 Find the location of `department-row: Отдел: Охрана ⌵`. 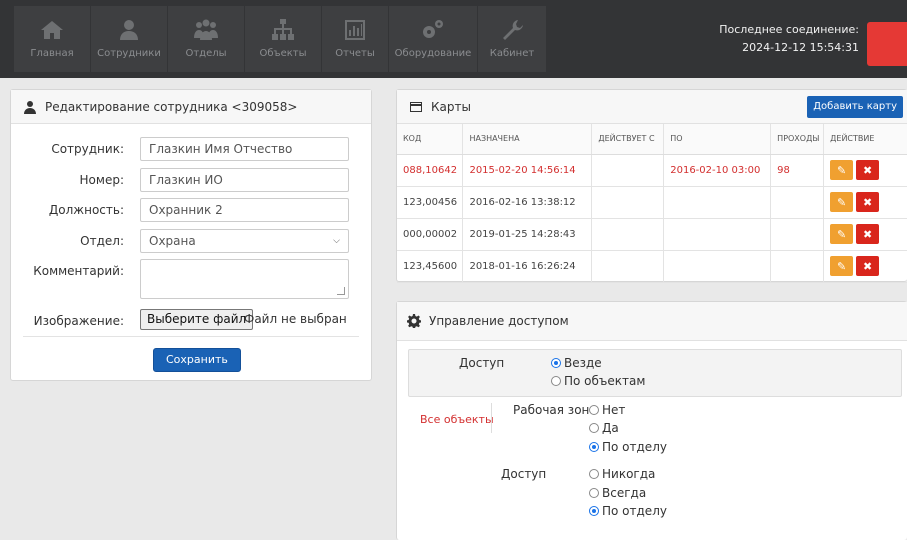

department-row: Отдел: Охрана ⌵ is located at coordinates (192, 241).